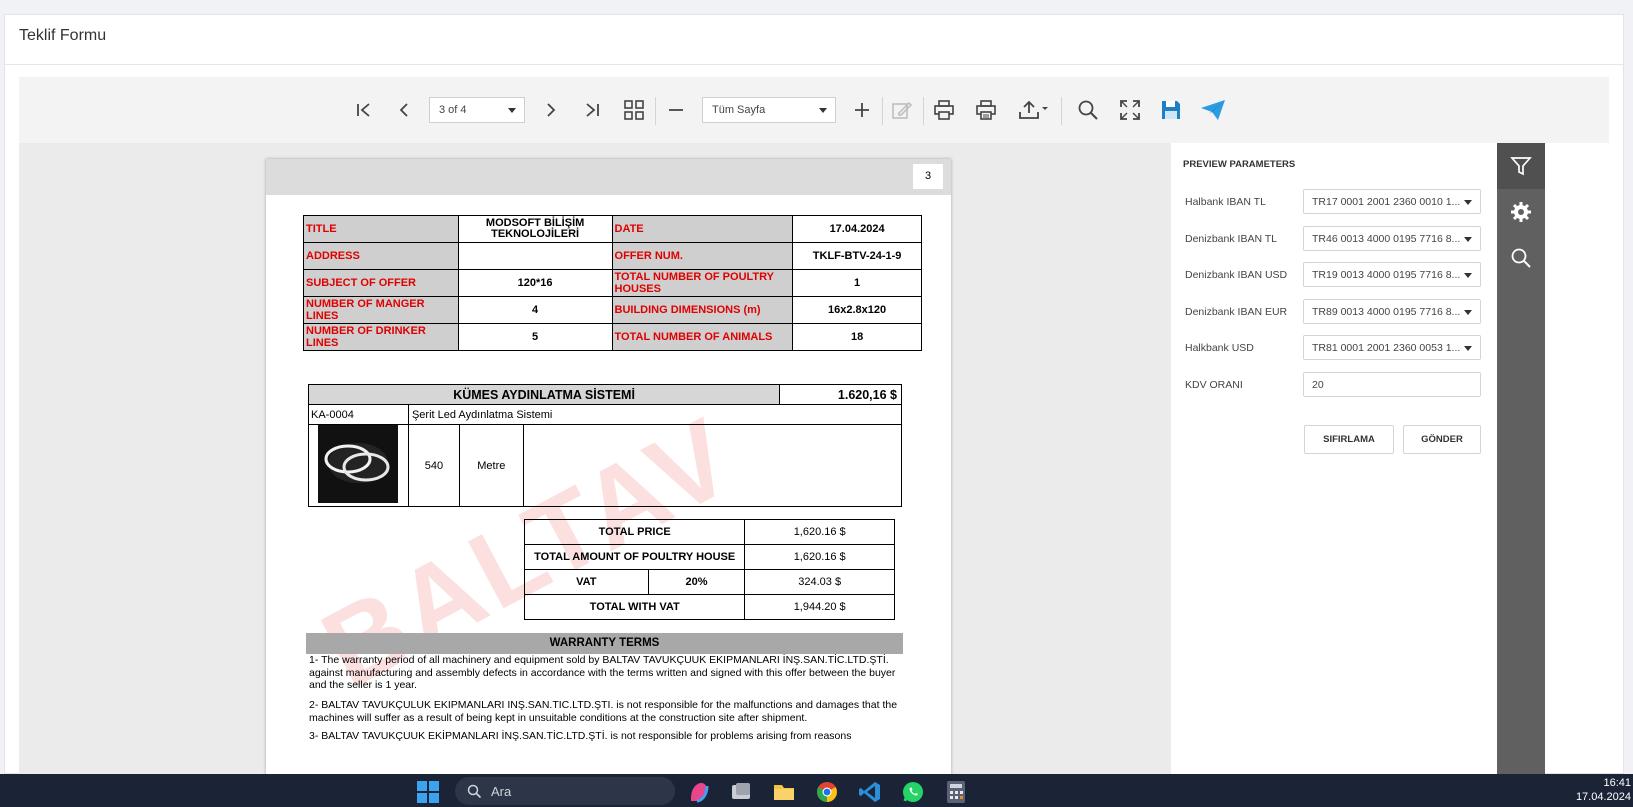 The width and height of the screenshot is (1633, 807). I want to click on info-value: 120*16, so click(535, 283).